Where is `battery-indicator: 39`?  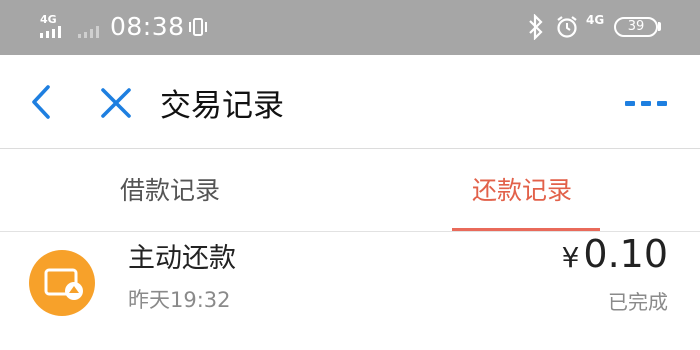 battery-indicator: 39 is located at coordinates (636, 27).